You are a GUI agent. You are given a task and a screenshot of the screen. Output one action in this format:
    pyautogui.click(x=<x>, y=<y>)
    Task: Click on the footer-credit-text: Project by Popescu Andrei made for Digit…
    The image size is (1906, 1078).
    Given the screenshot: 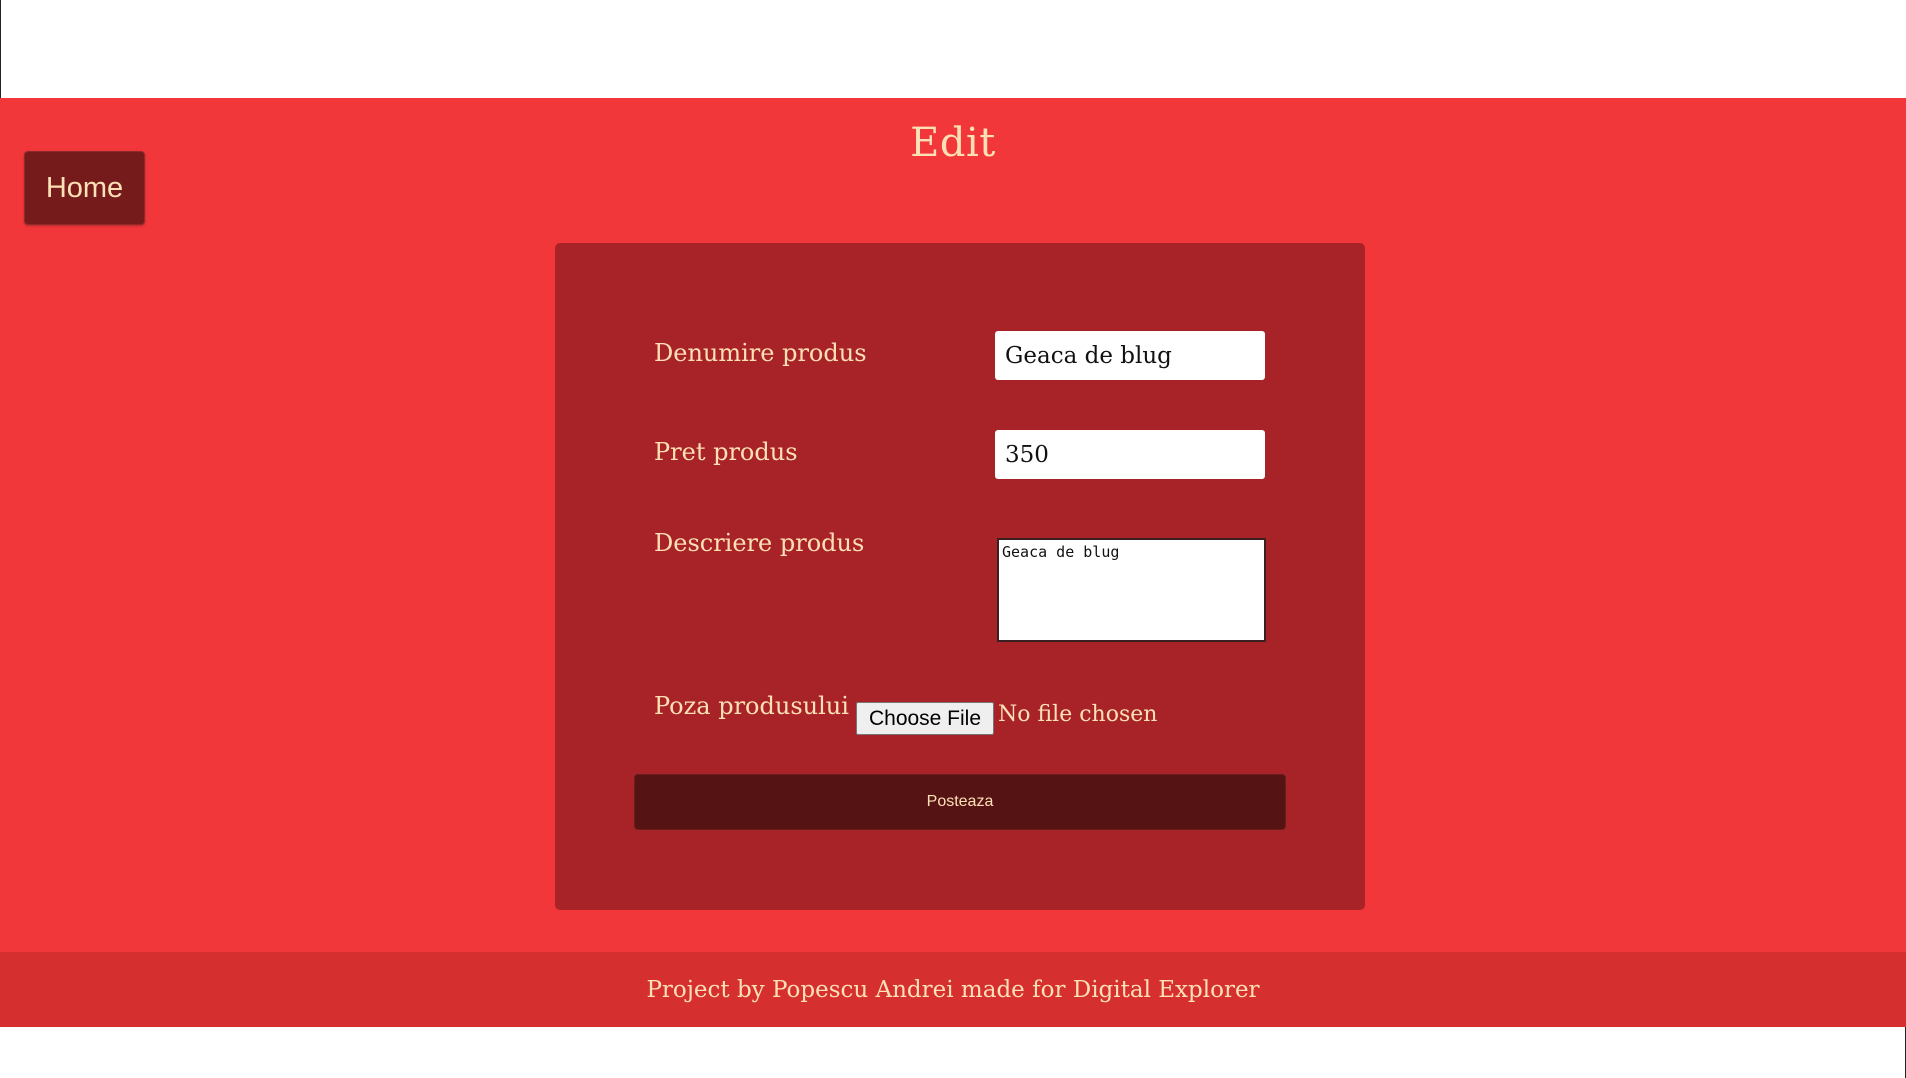 What is the action you would take?
    pyautogui.click(x=953, y=989)
    